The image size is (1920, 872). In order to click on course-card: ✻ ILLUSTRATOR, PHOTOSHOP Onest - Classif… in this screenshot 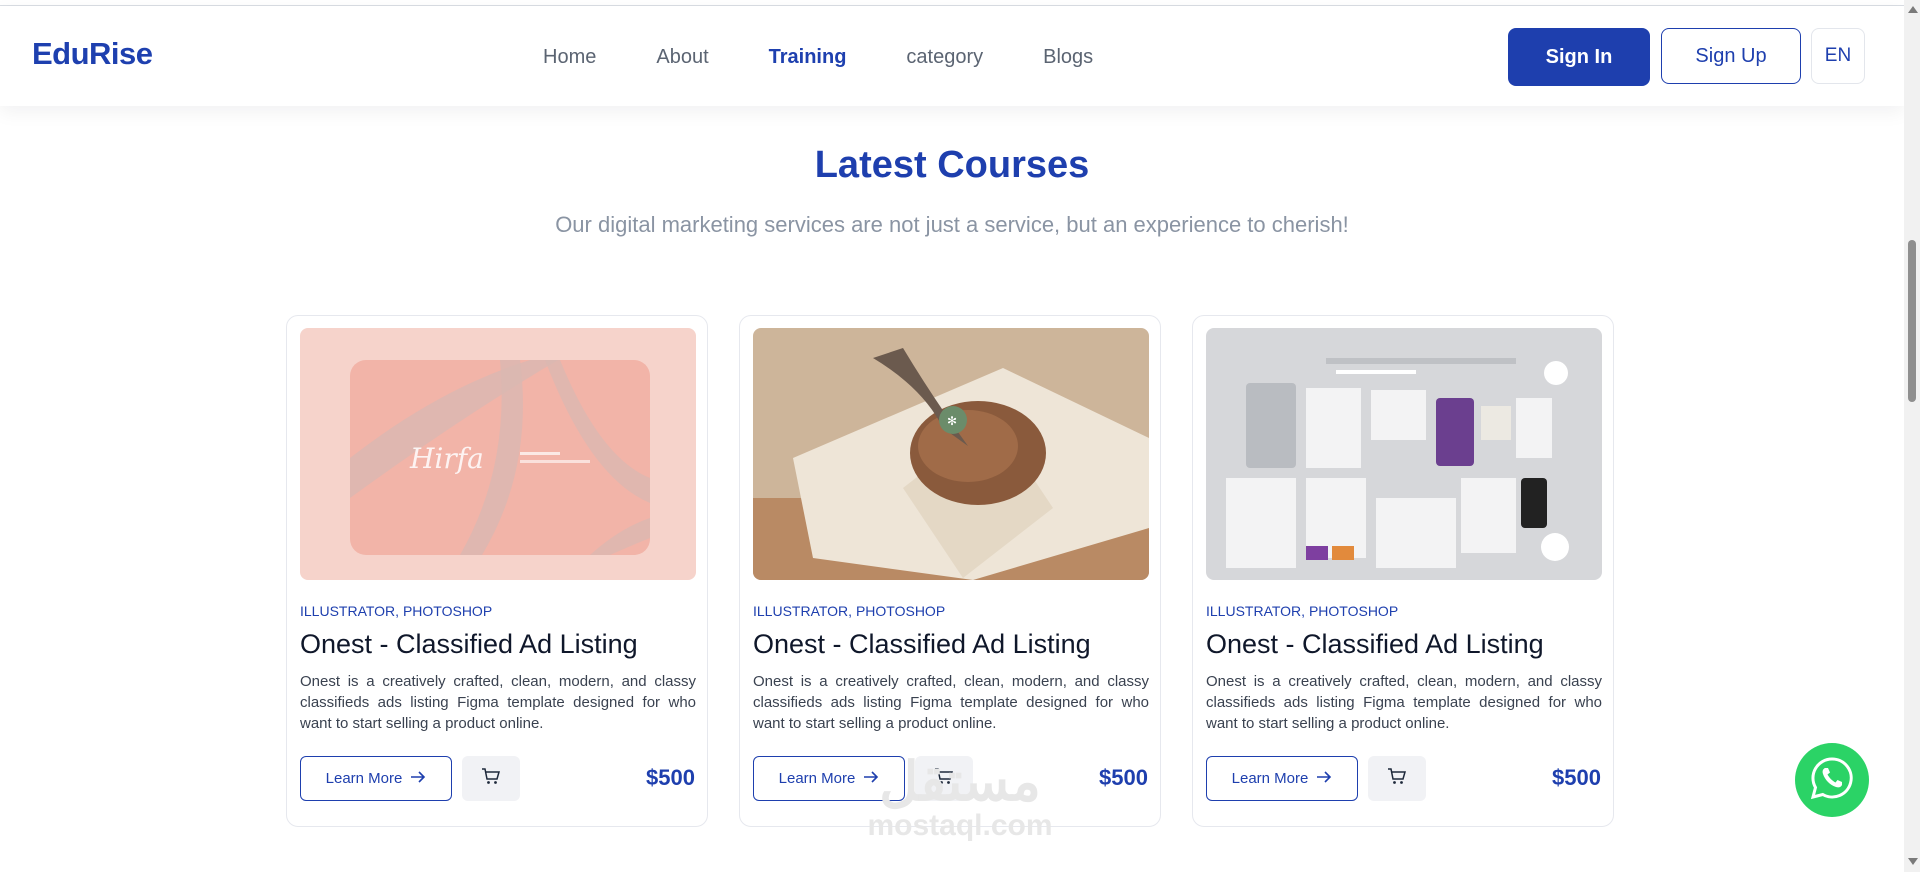, I will do `click(950, 571)`.